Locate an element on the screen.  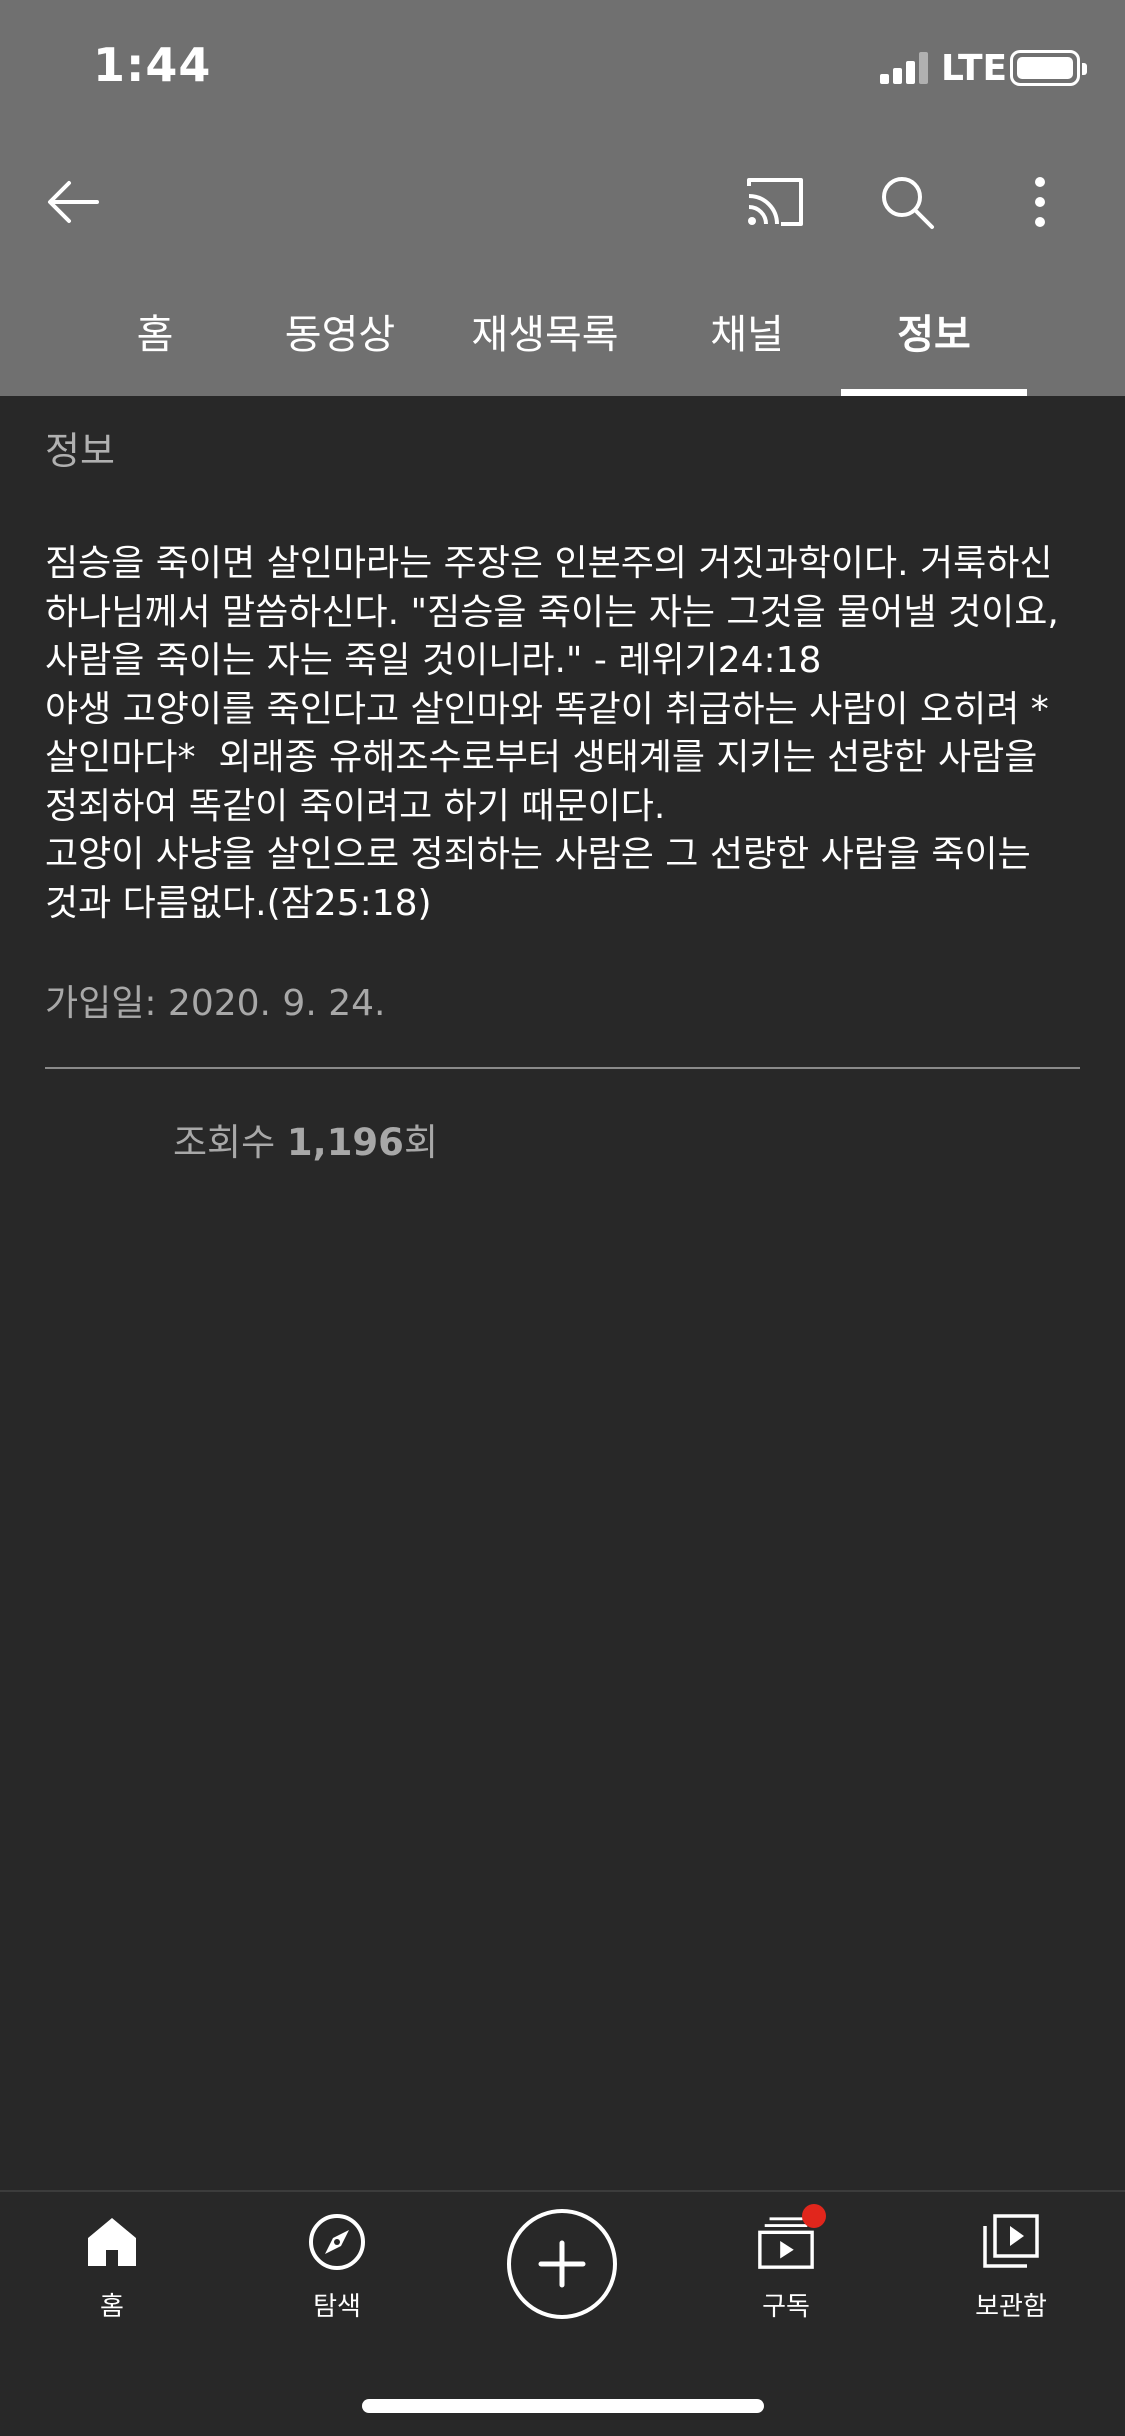
status-time: 1:44 is located at coordinates (152, 65).